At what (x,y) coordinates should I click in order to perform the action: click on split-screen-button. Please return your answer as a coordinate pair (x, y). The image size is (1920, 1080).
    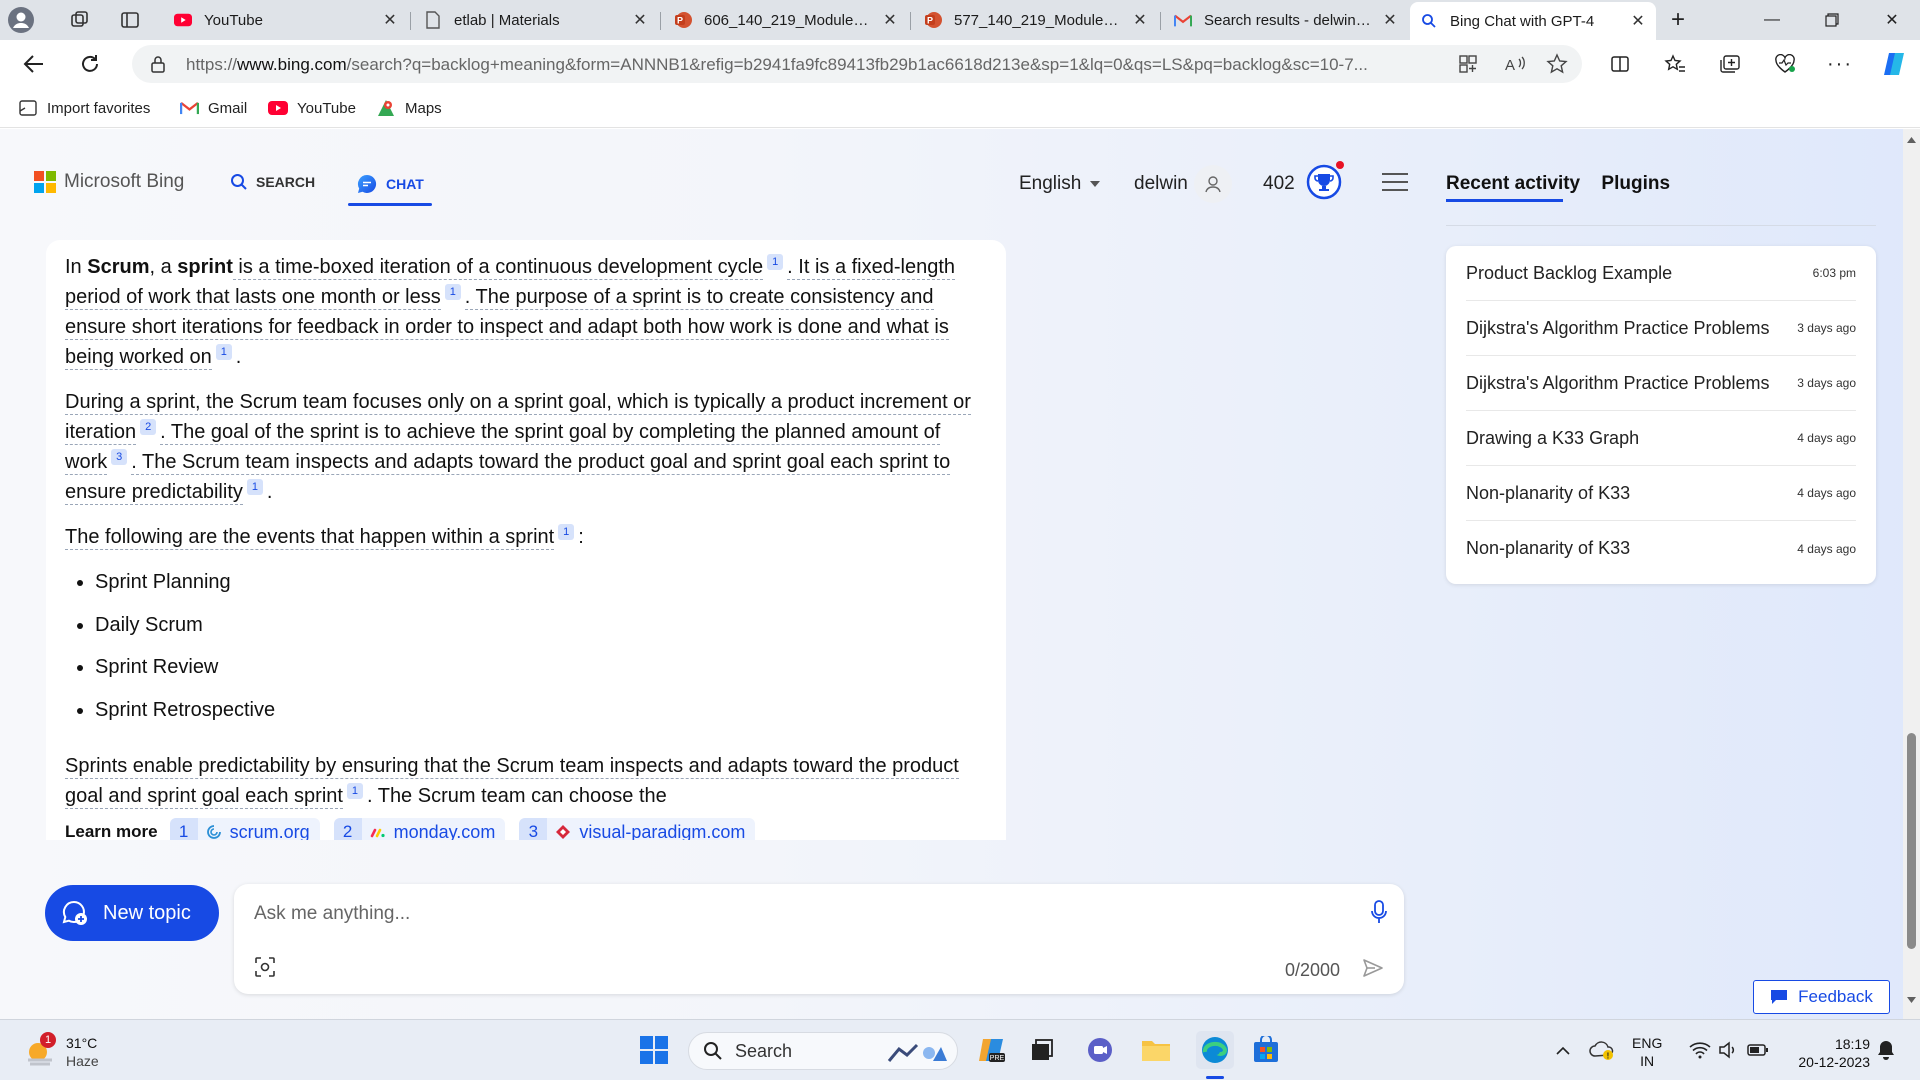
    Looking at the image, I should click on (1620, 64).